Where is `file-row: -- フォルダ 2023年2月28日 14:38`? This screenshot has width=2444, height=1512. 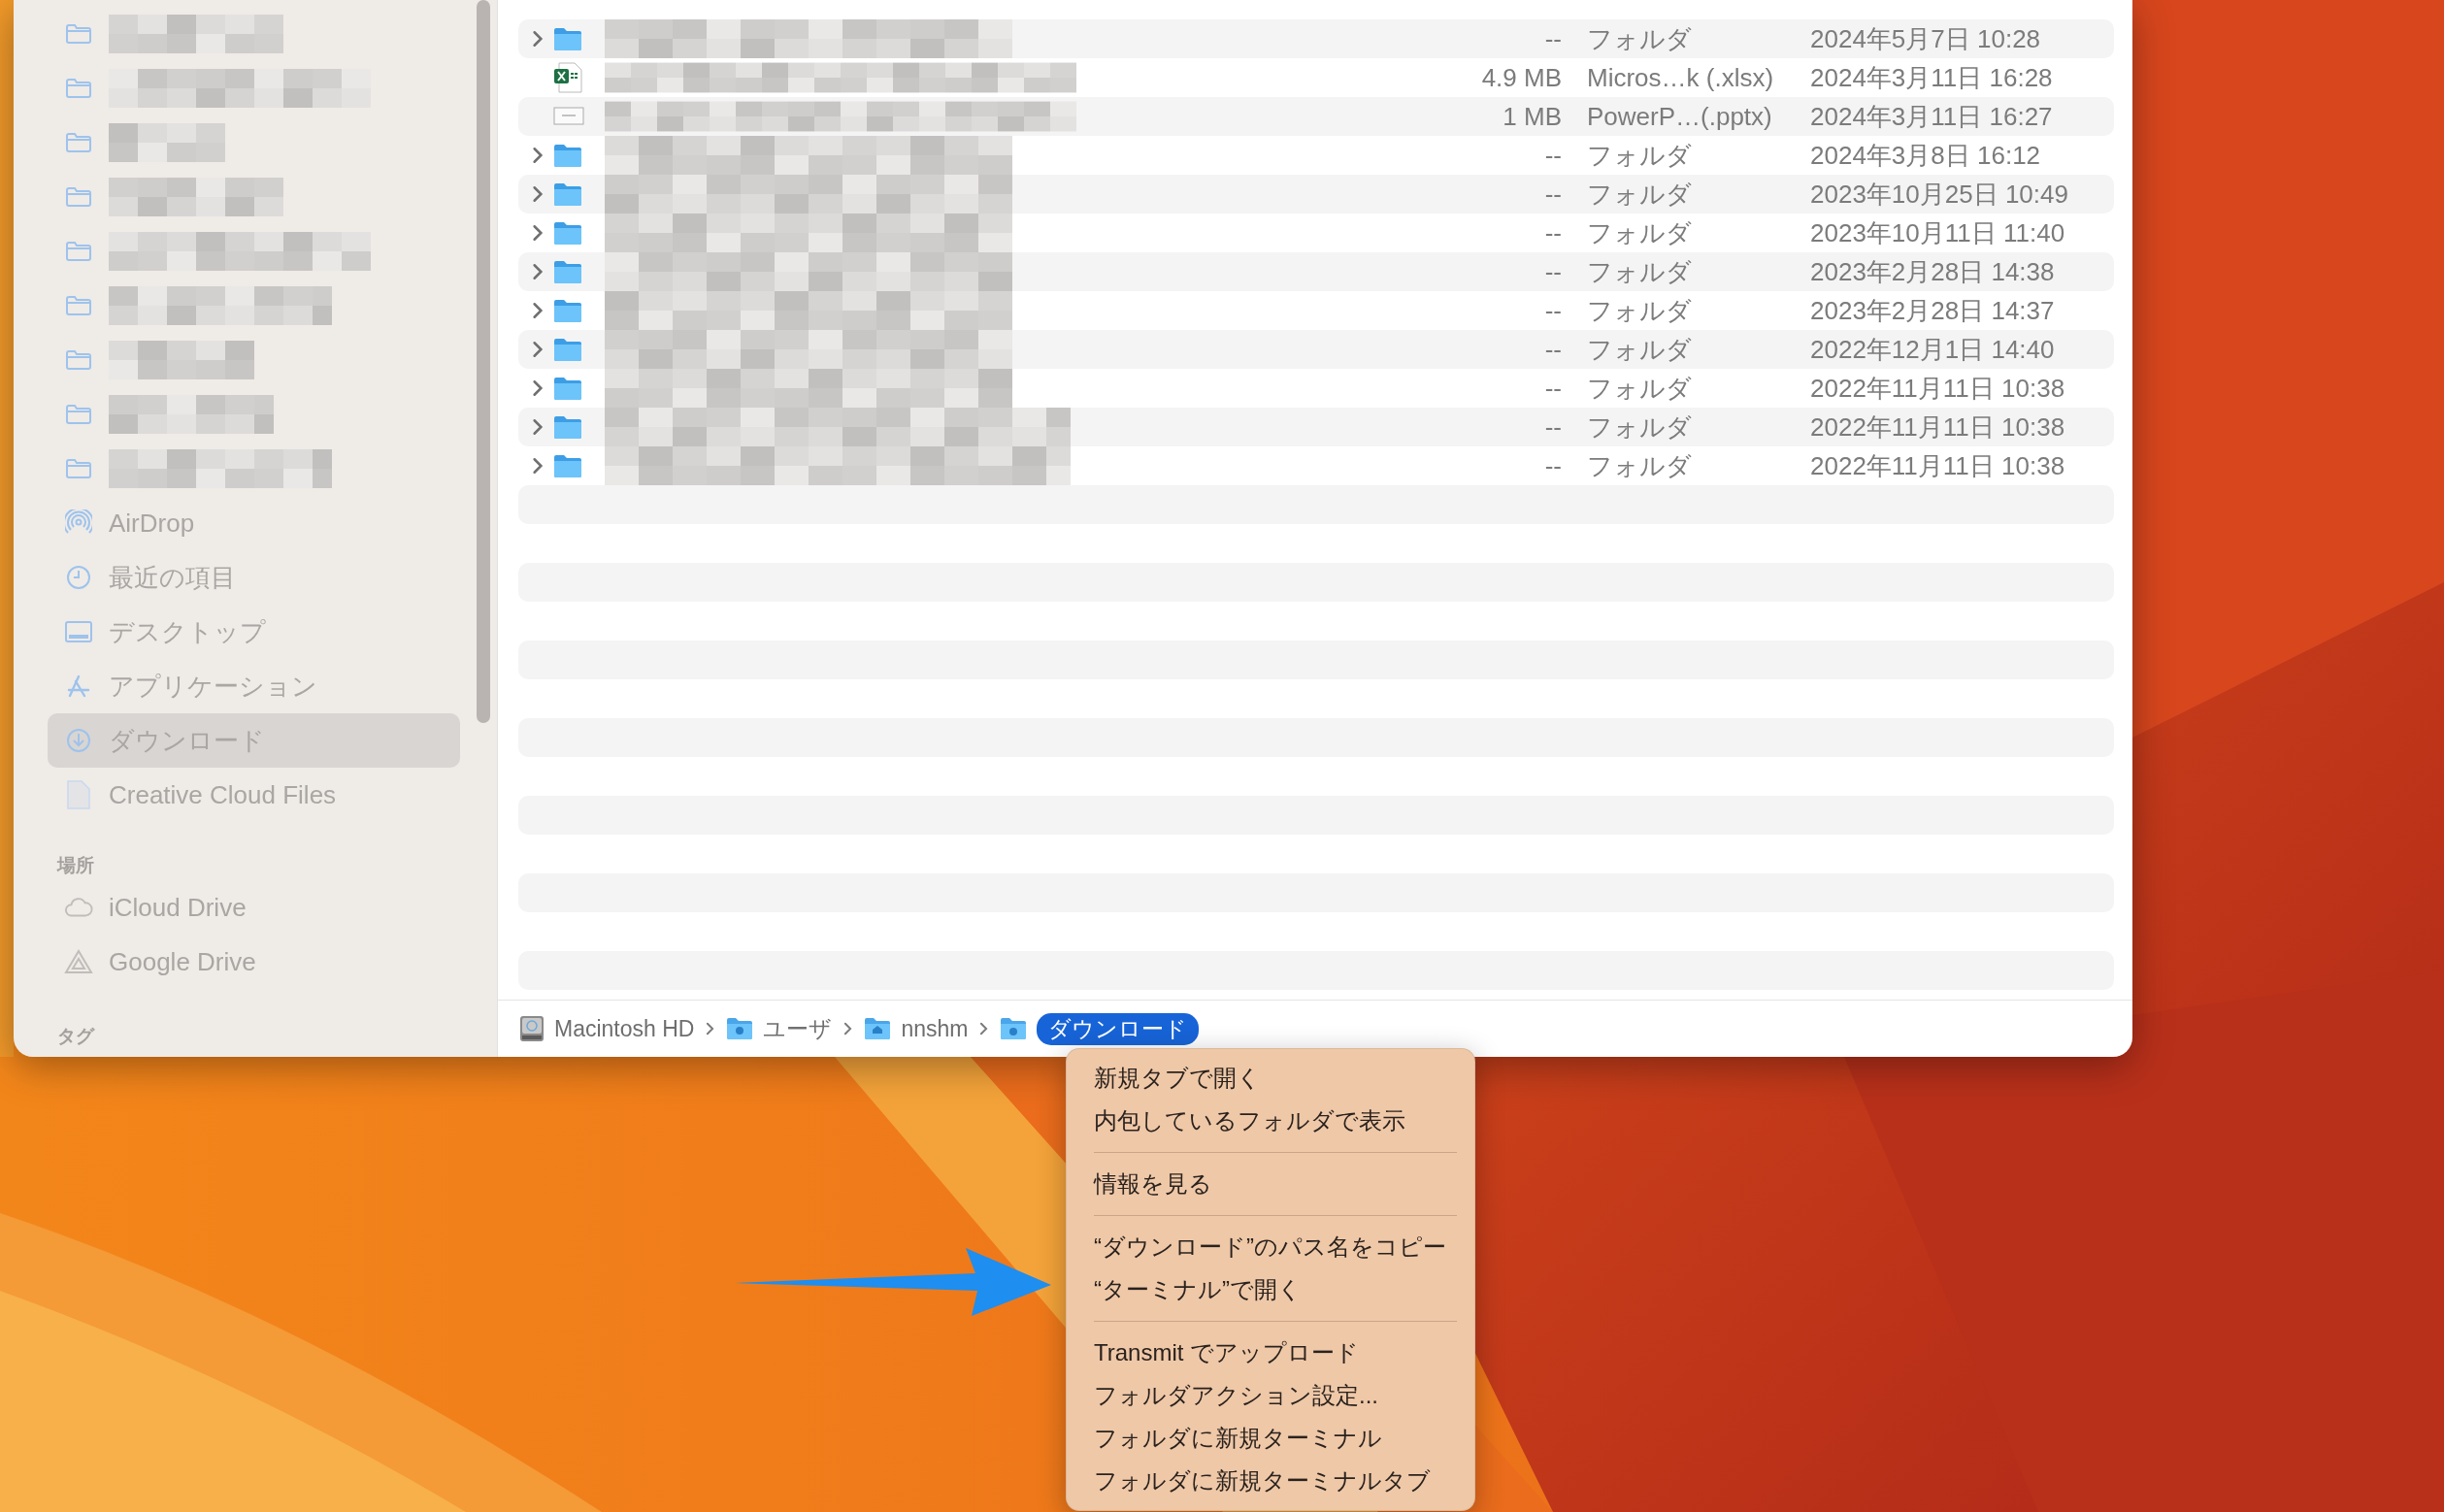
file-row: -- フォルダ 2023年2月28日 14:38 is located at coordinates (1316, 271).